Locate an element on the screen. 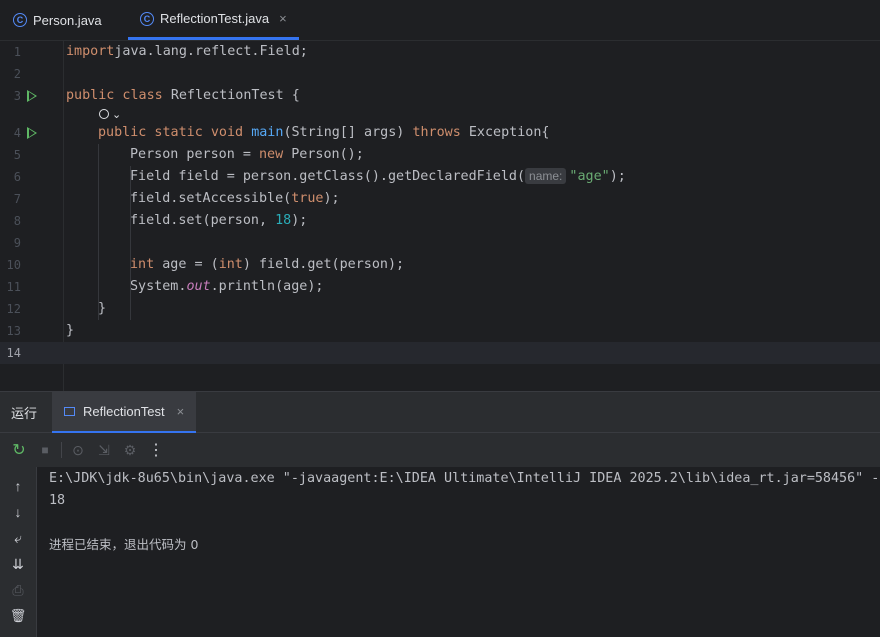  scroll-to-end-icon: ⇊ is located at coordinates (18, 564).